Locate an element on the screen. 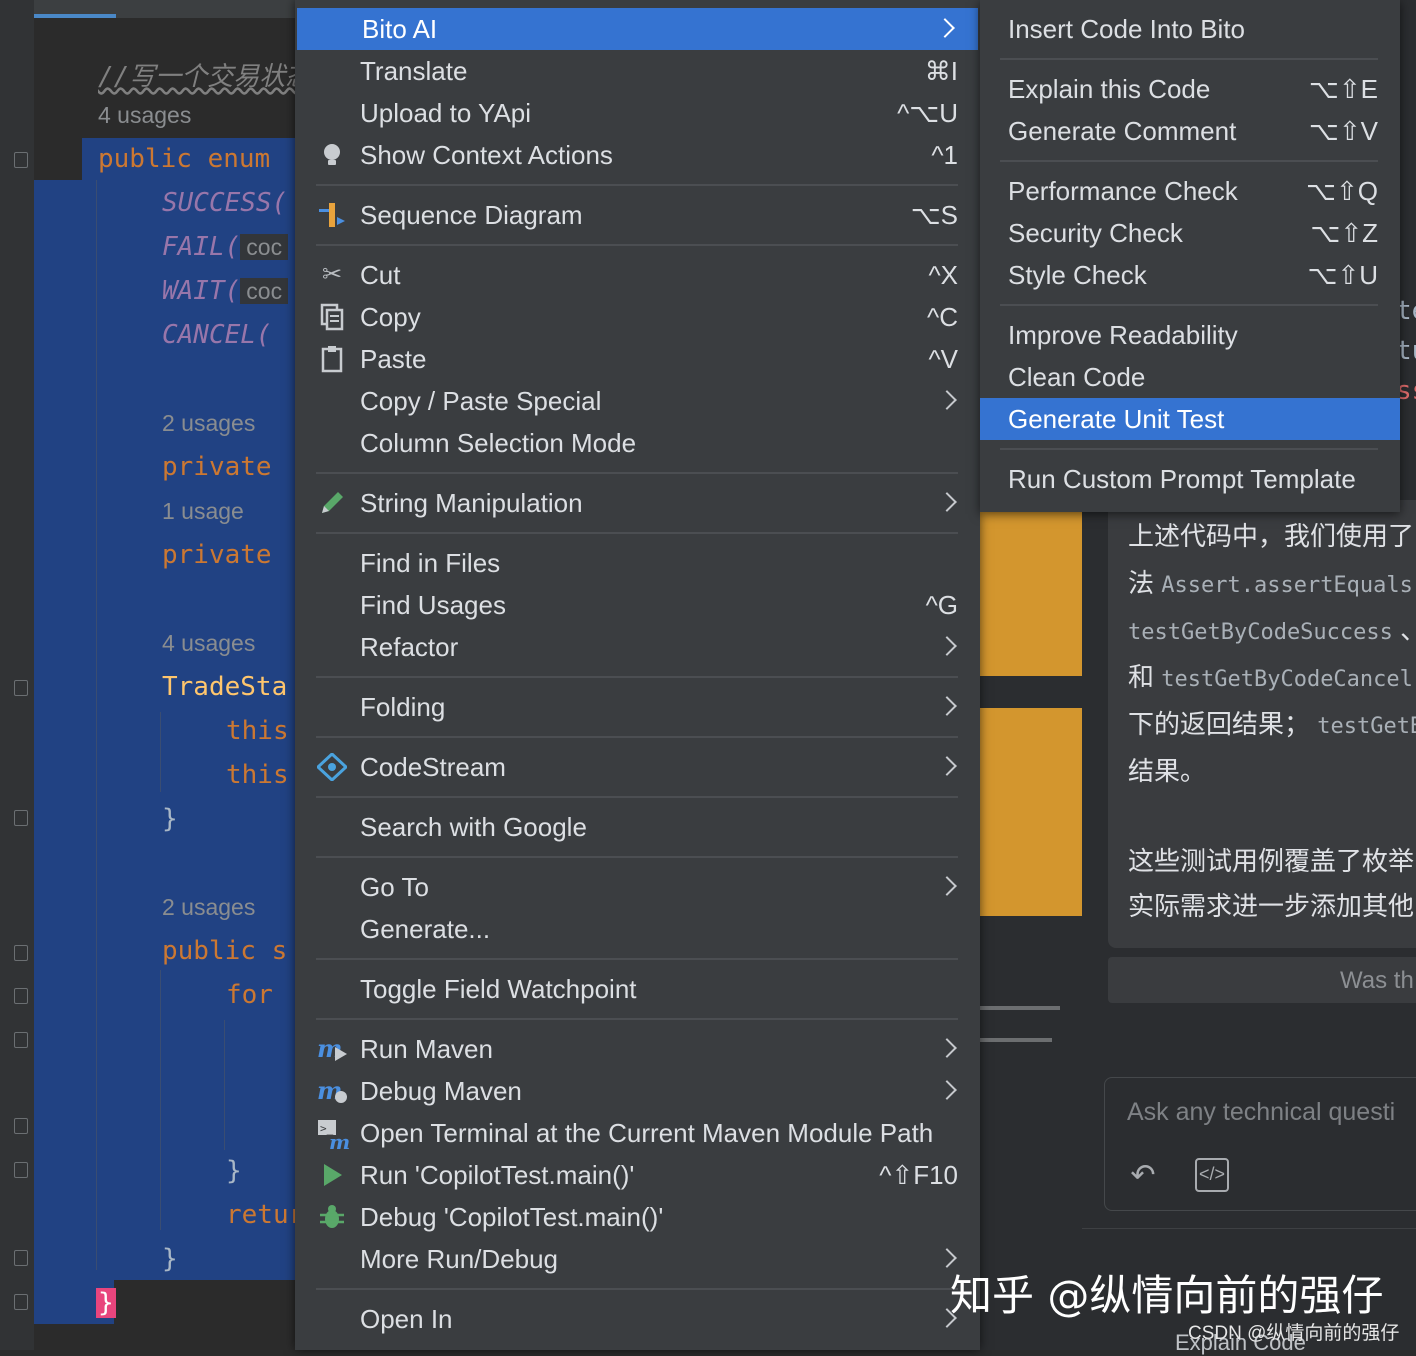  submenu-item-security-check: Security Check ⌥⇧Z is located at coordinates (1190, 233).